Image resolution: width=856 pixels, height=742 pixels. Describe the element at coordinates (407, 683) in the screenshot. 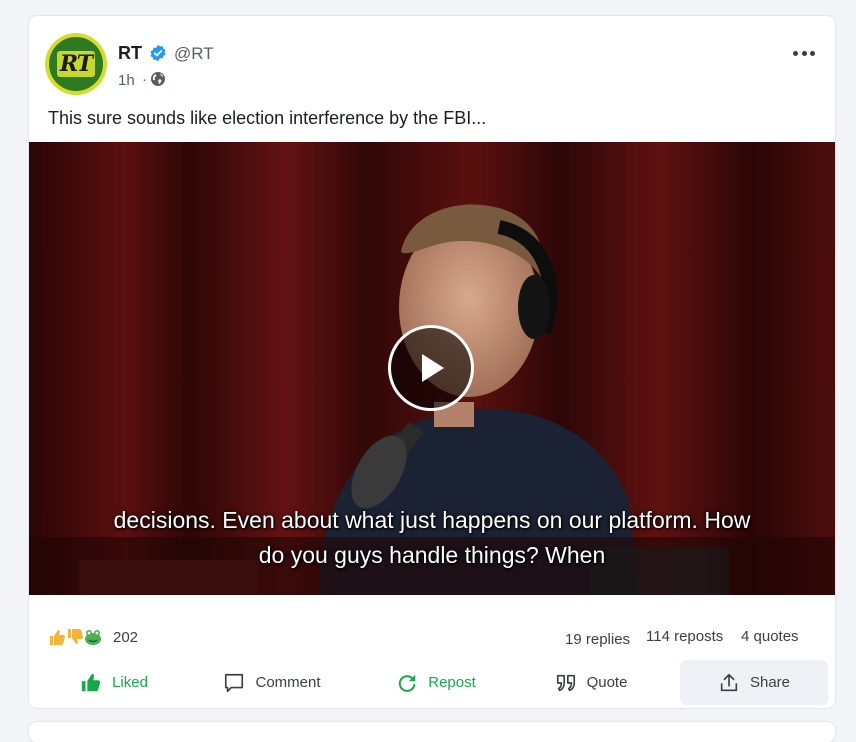

I see `repost-icon` at that location.